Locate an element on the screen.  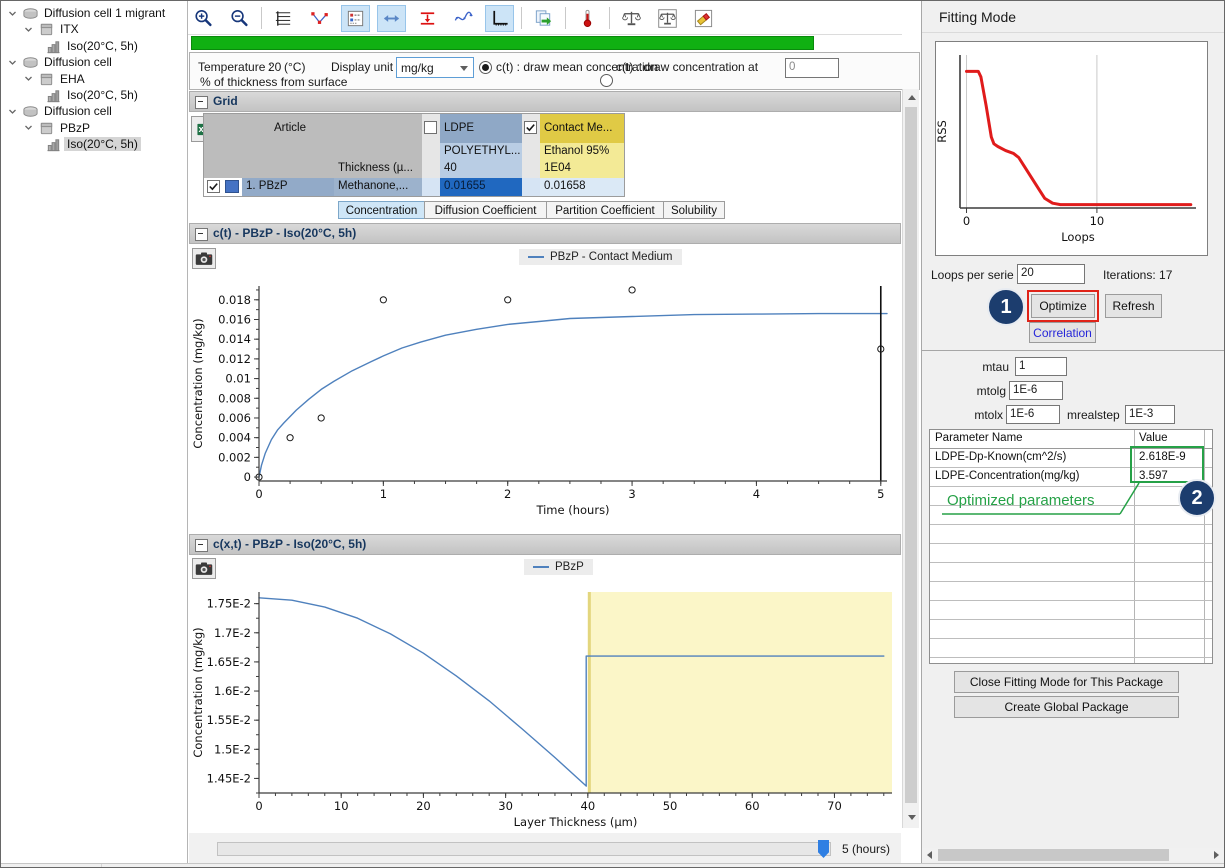
horizontal-scrollbar is located at coordinates (1073, 855).